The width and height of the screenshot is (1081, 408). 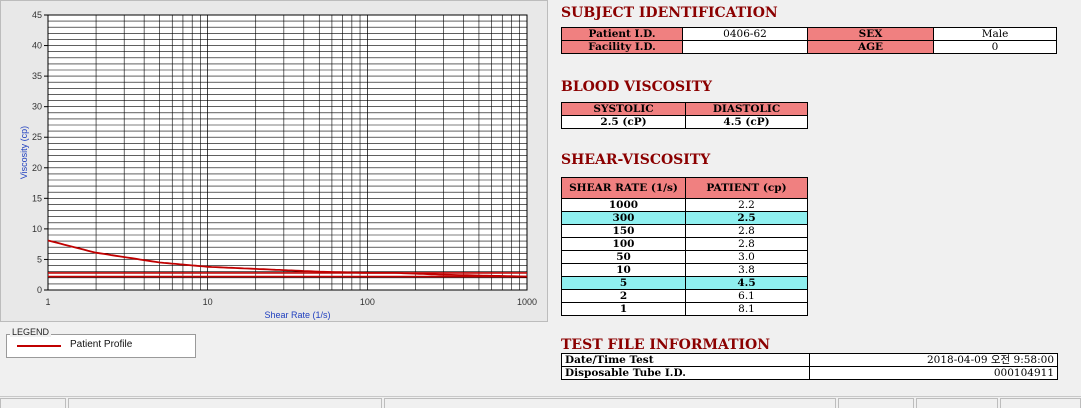 I want to click on shear-row: 10 3.8, so click(x=684, y=270).